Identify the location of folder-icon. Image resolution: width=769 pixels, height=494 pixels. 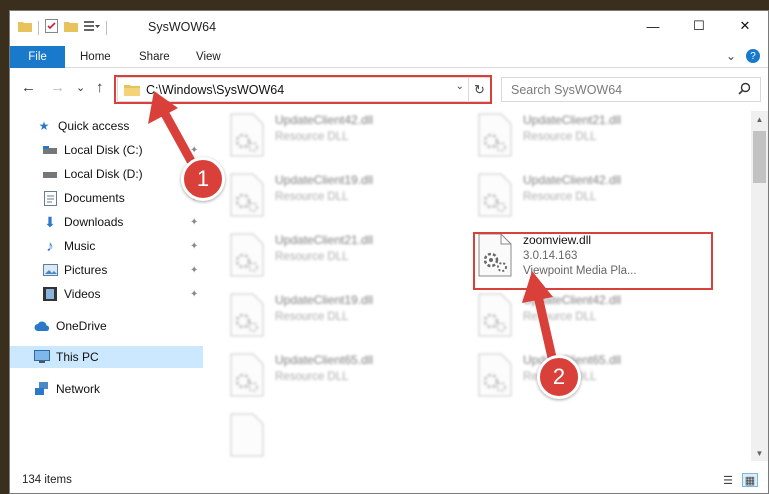
(25, 27).